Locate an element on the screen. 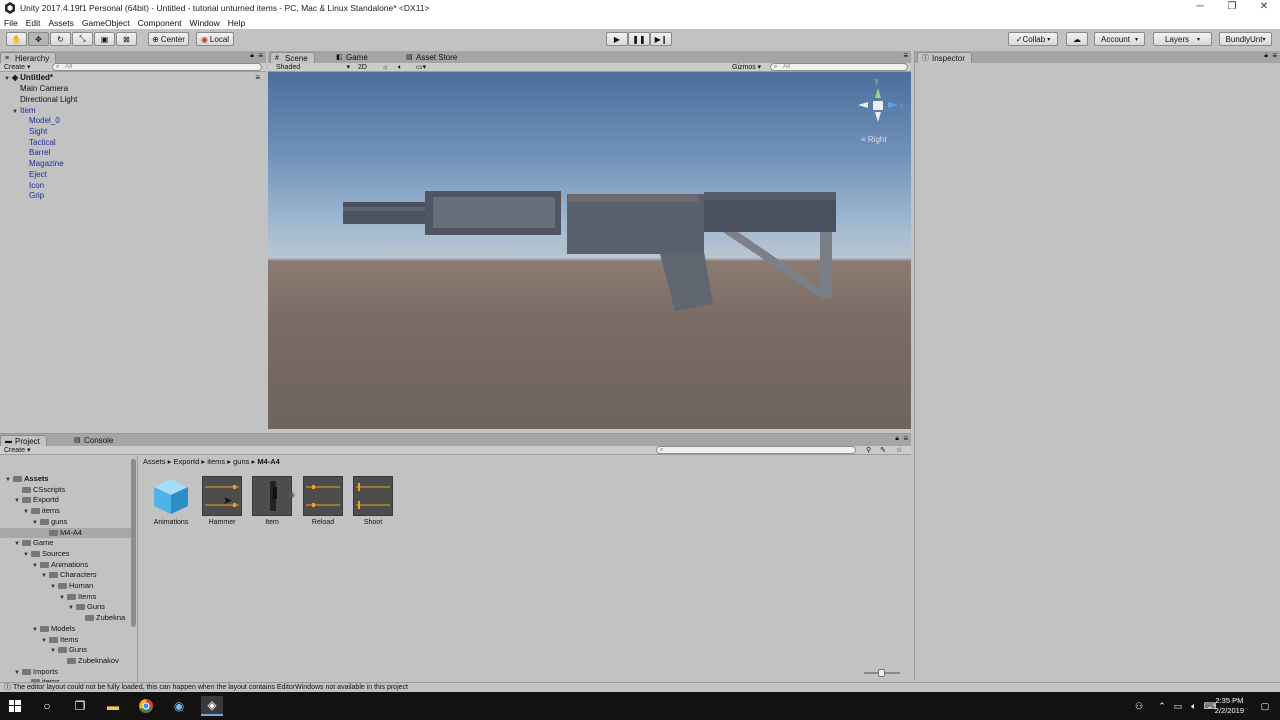  tree-item: ▼ Exportd is located at coordinates (66, 500).